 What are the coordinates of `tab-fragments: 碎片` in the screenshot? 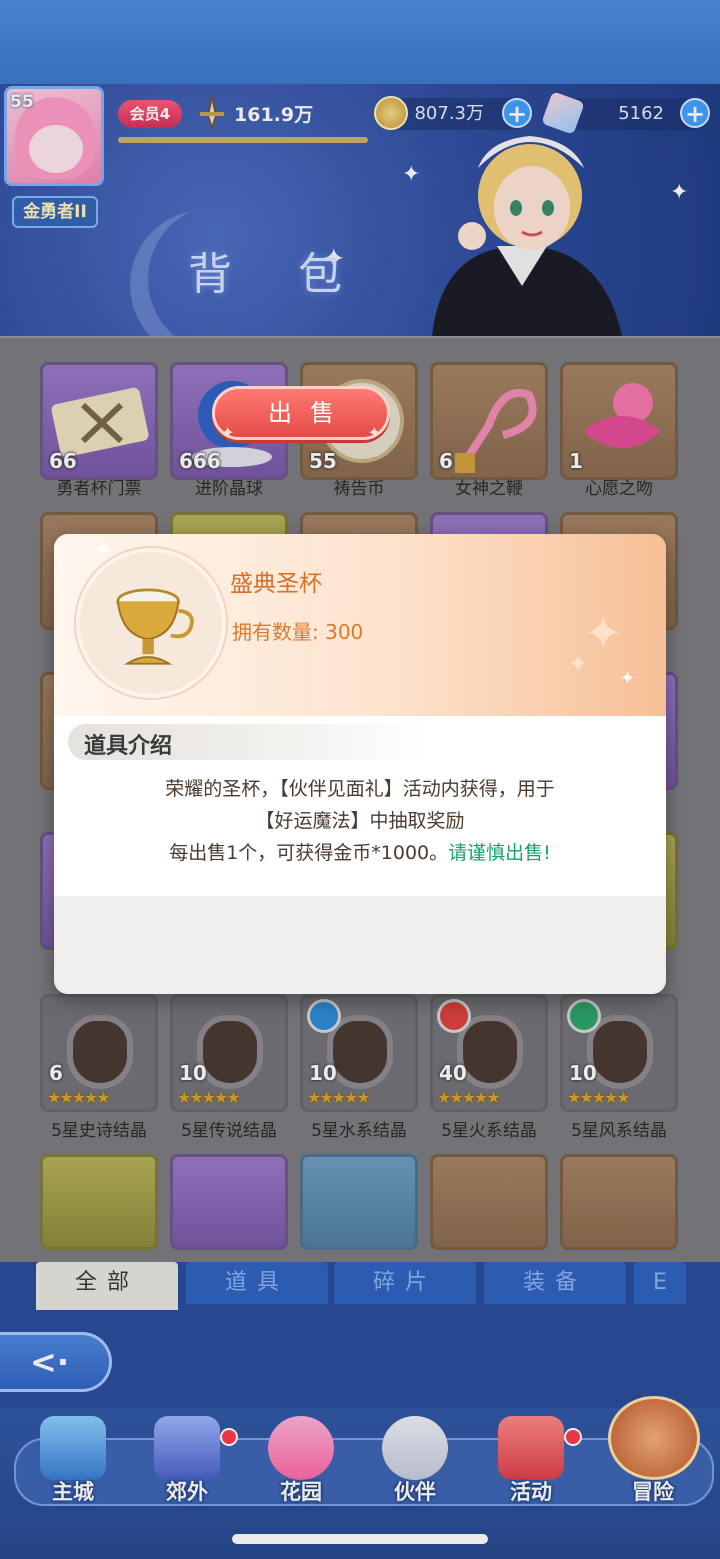 It's located at (405, 1283).